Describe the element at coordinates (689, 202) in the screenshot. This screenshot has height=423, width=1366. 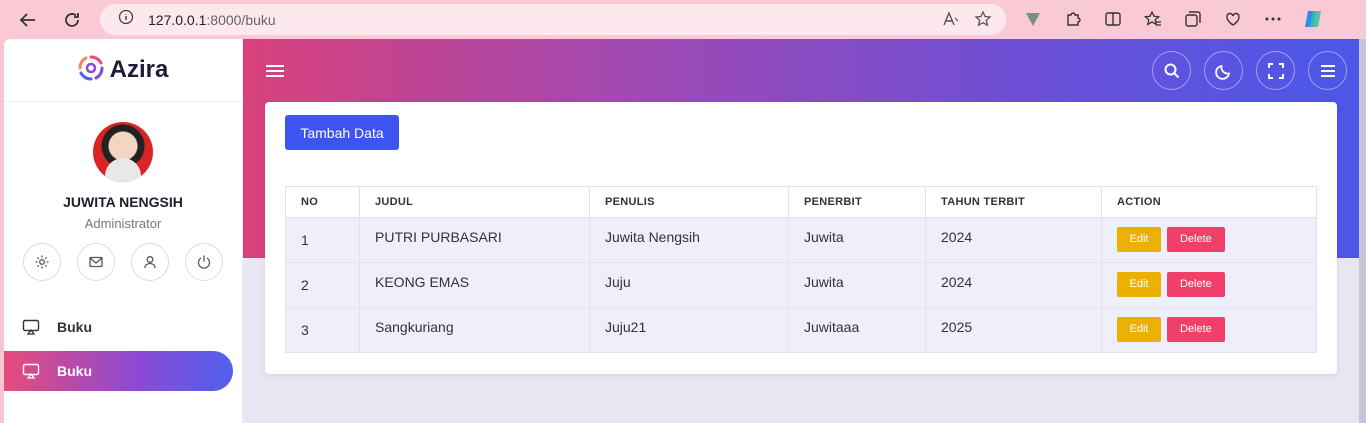
I see `column-header: PENULIS` at that location.